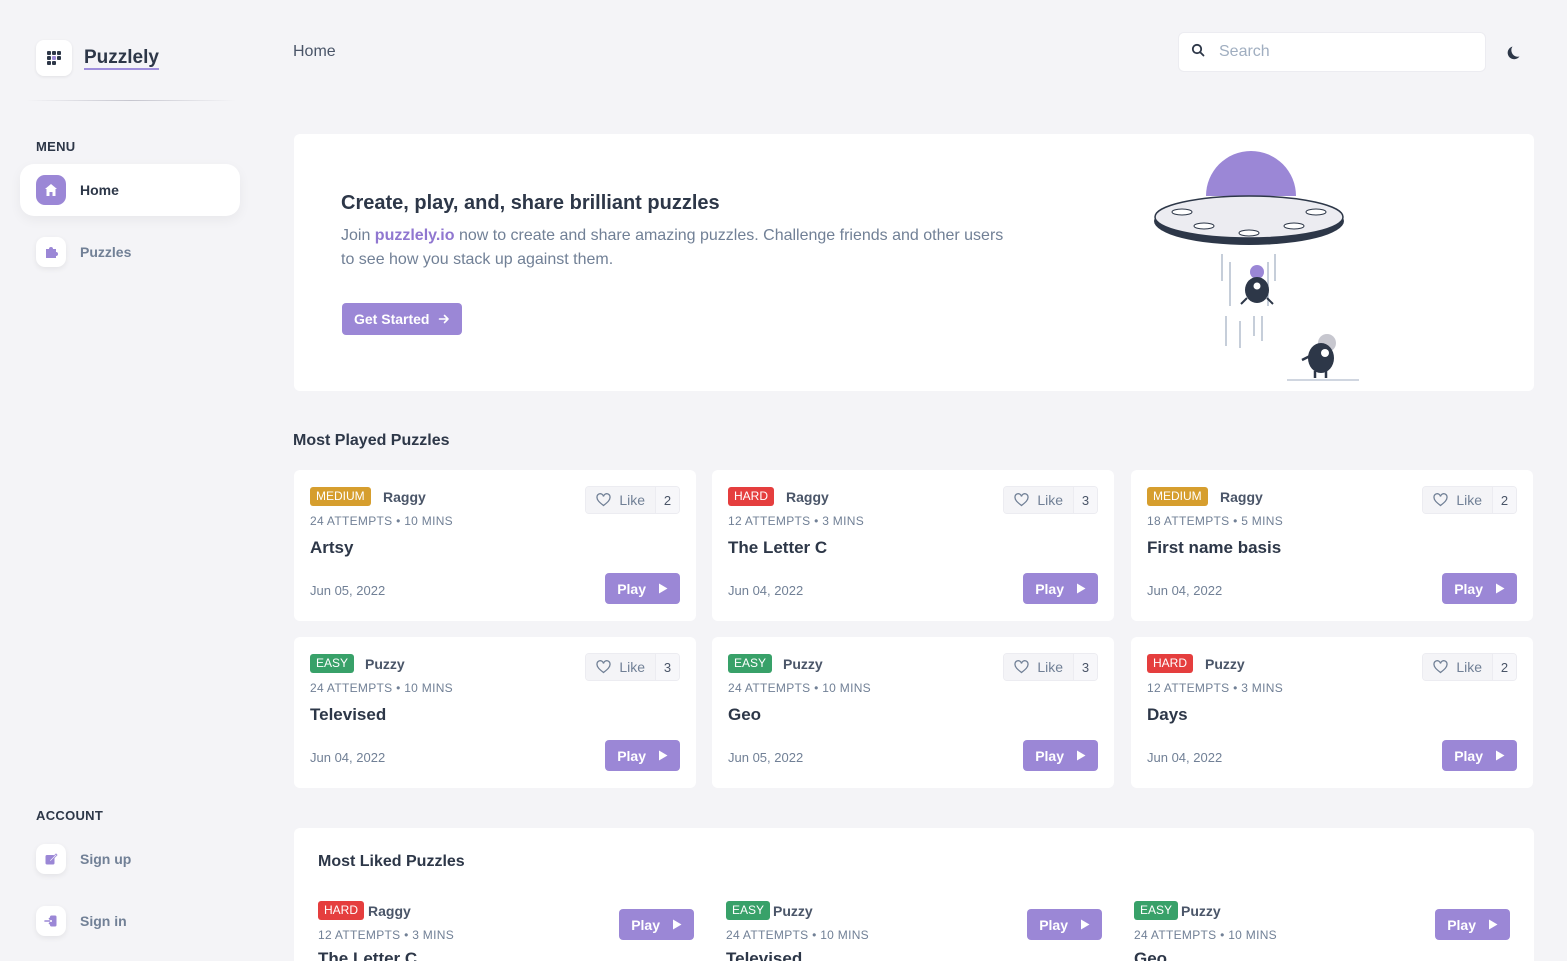 This screenshot has width=1567, height=961. I want to click on get-started-button: Get Started, so click(402, 319).